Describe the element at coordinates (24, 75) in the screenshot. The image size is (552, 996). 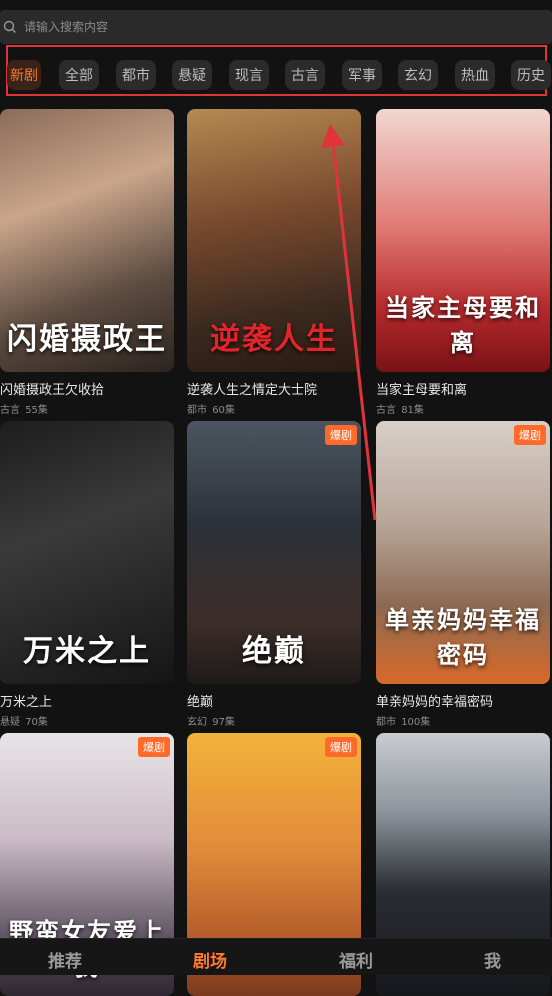
I see `category-tab-new: 新剧` at that location.